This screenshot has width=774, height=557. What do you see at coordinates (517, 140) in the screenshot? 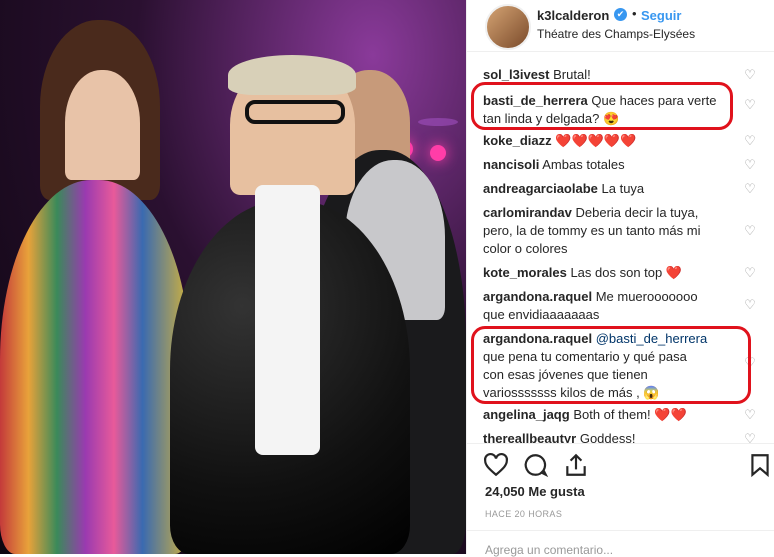
I see `comment-username: koke_diazz` at bounding box center [517, 140].